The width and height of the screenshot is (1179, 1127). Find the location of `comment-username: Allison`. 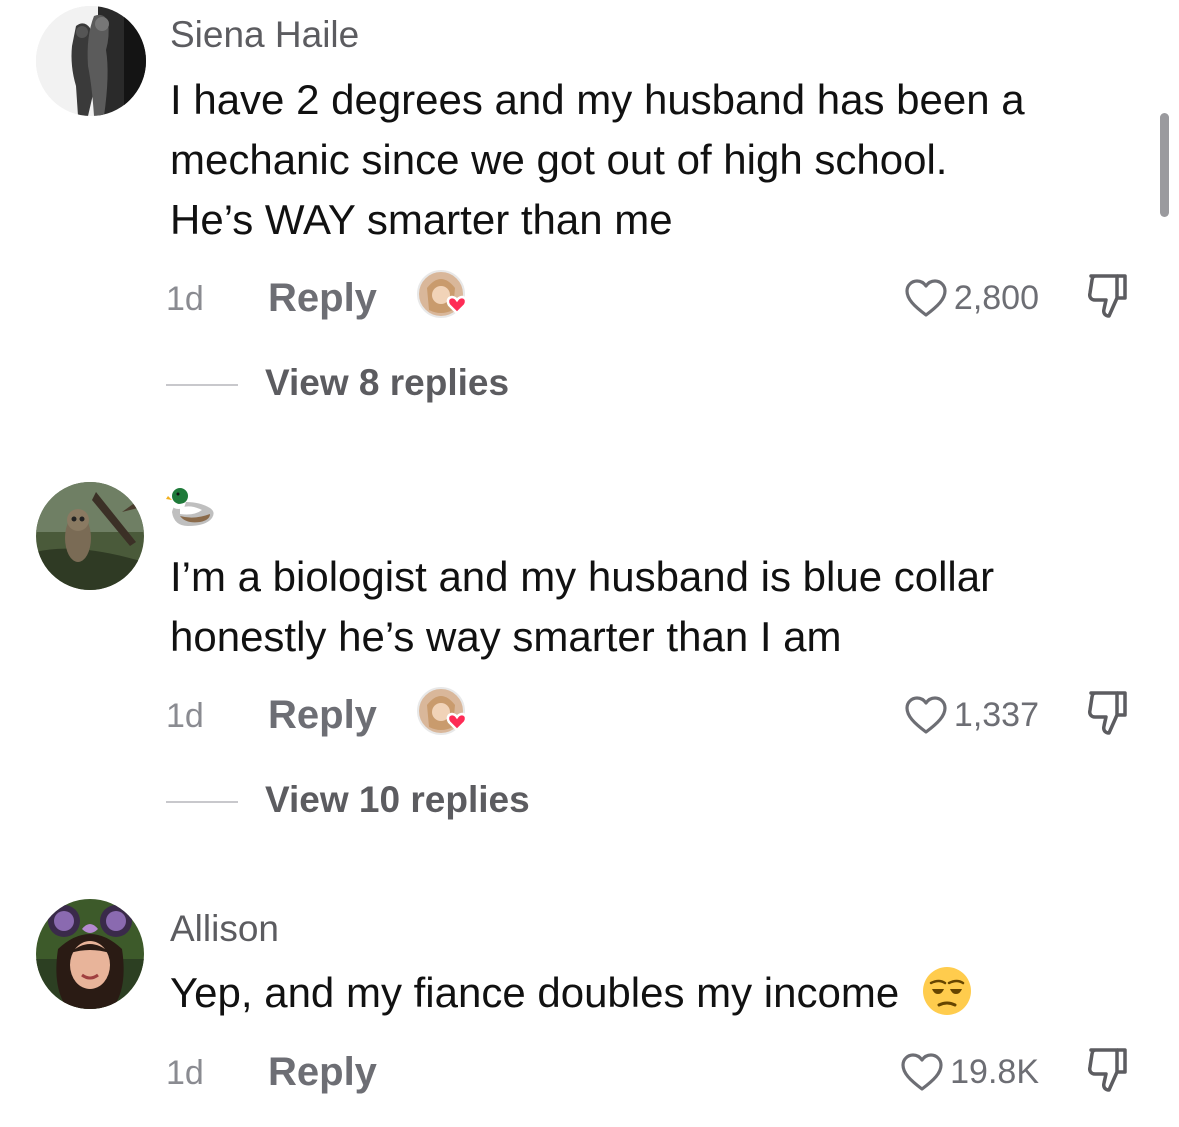

comment-username: Allison is located at coordinates (224, 928).